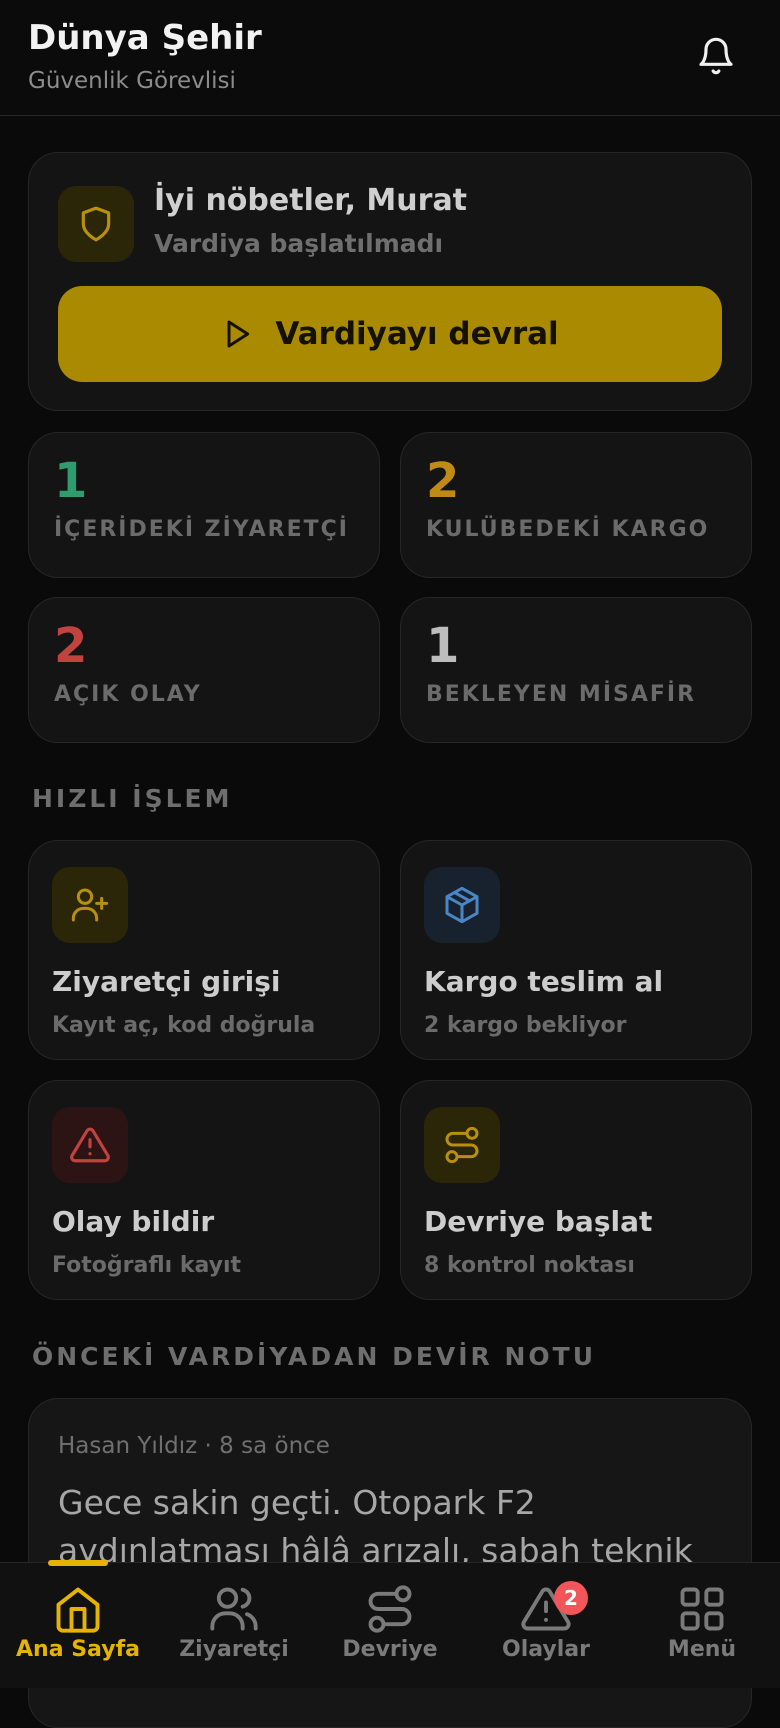 The height and width of the screenshot is (1728, 780). What do you see at coordinates (417, 334) in the screenshot?
I see `take-over-shift-label: Vardiyayı devral` at bounding box center [417, 334].